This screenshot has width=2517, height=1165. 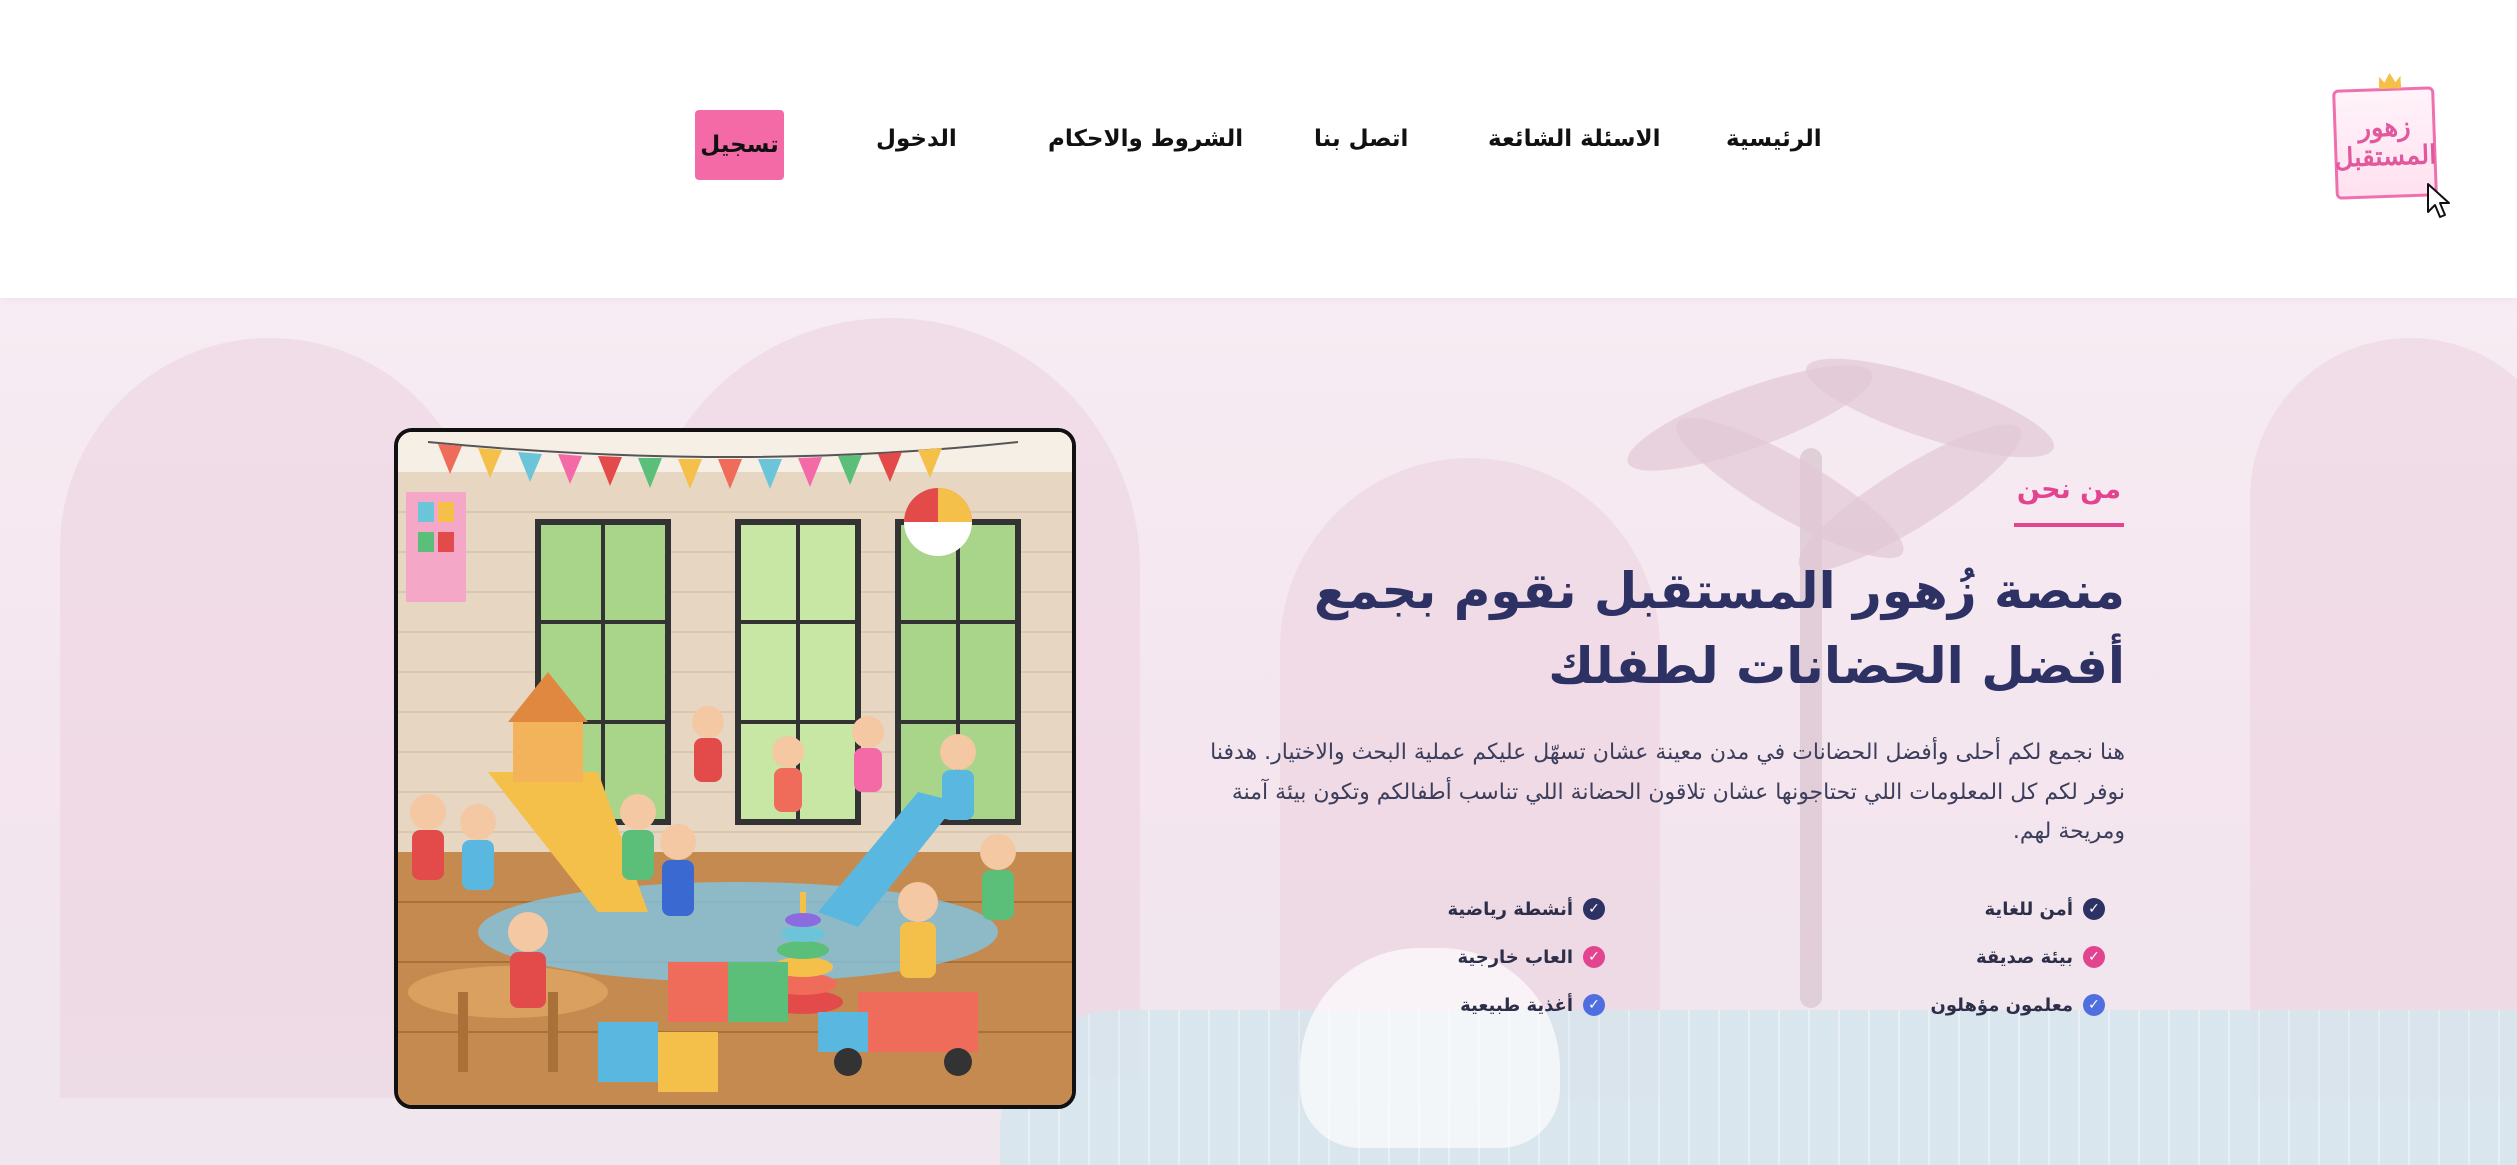 What do you see at coordinates (2390, 80) in the screenshot?
I see `crown-icon` at bounding box center [2390, 80].